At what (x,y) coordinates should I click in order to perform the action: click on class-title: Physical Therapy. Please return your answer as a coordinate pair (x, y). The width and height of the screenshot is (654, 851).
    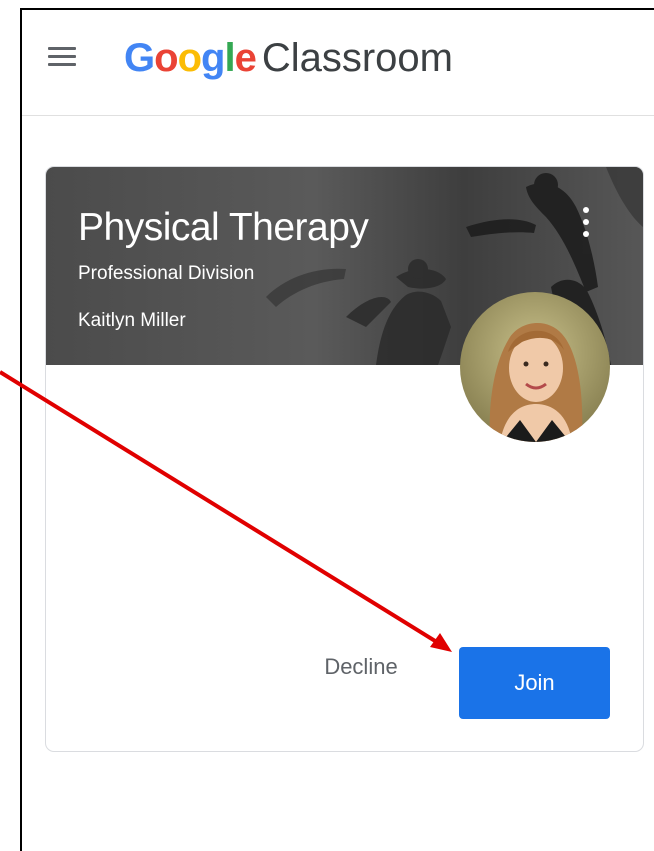
    Looking at the image, I should click on (223, 228).